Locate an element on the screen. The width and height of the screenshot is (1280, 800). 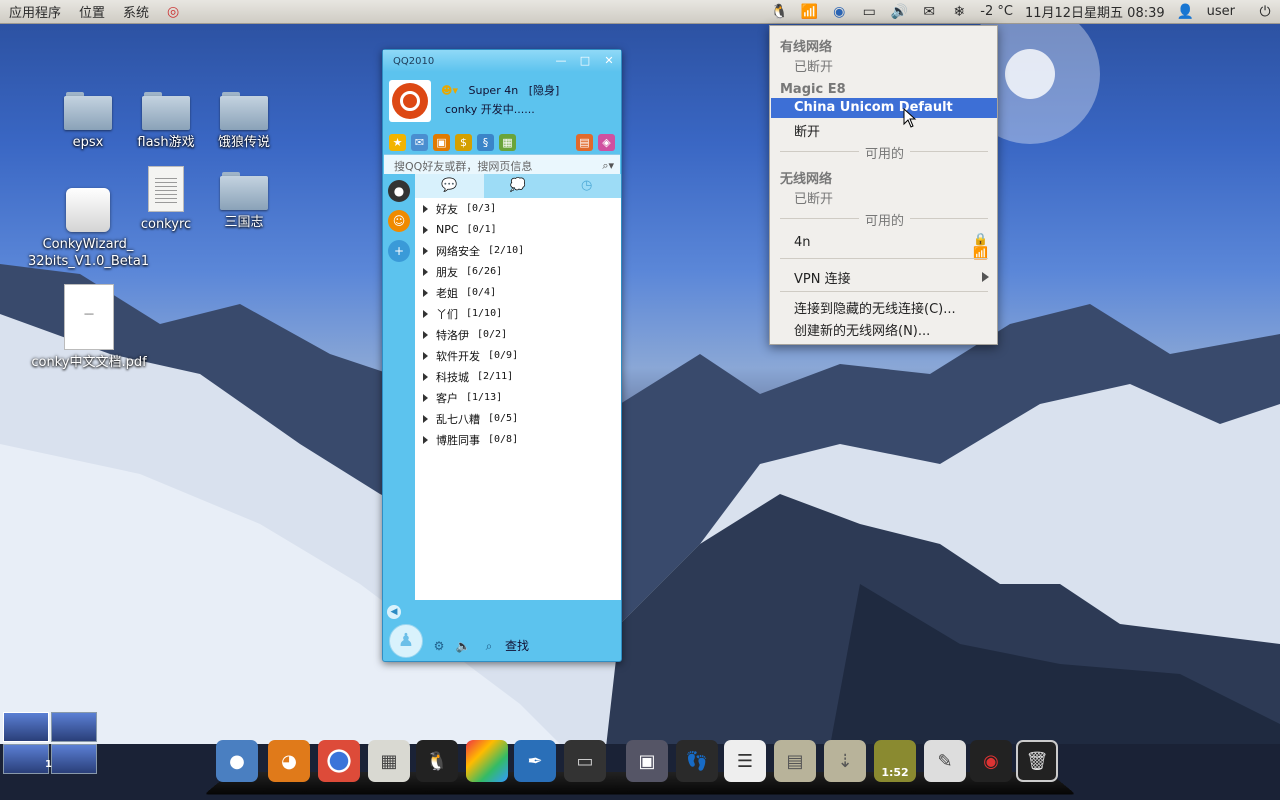
search-icon: ⌕ is located at coordinates (489, 646).